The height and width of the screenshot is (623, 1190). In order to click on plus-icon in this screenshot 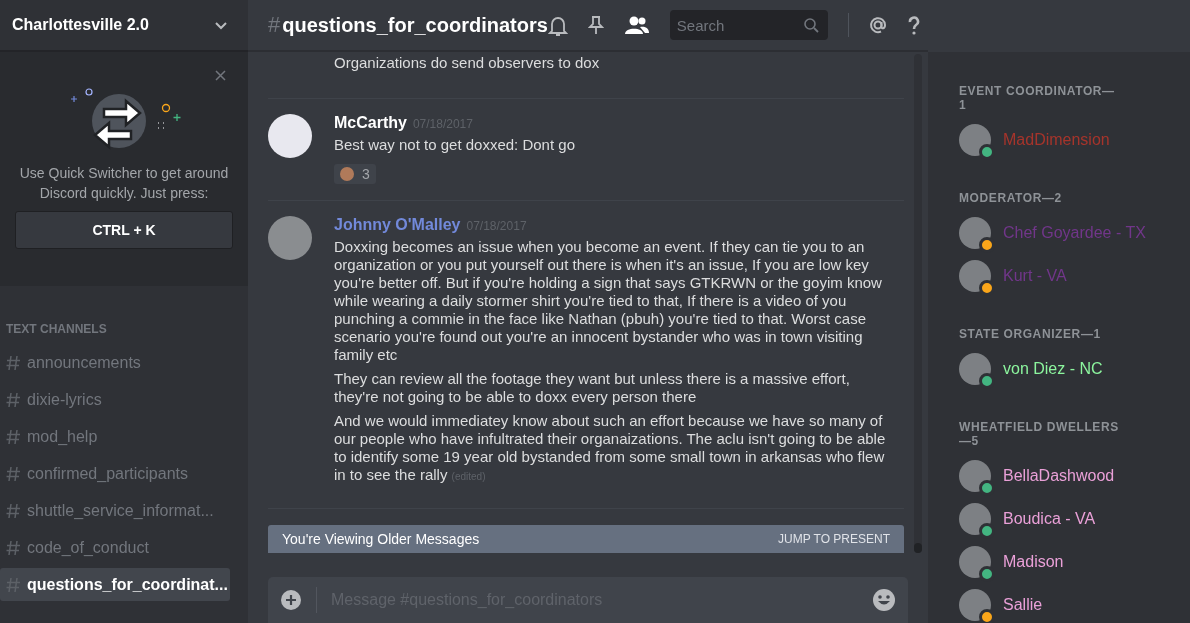, I will do `click(291, 600)`.